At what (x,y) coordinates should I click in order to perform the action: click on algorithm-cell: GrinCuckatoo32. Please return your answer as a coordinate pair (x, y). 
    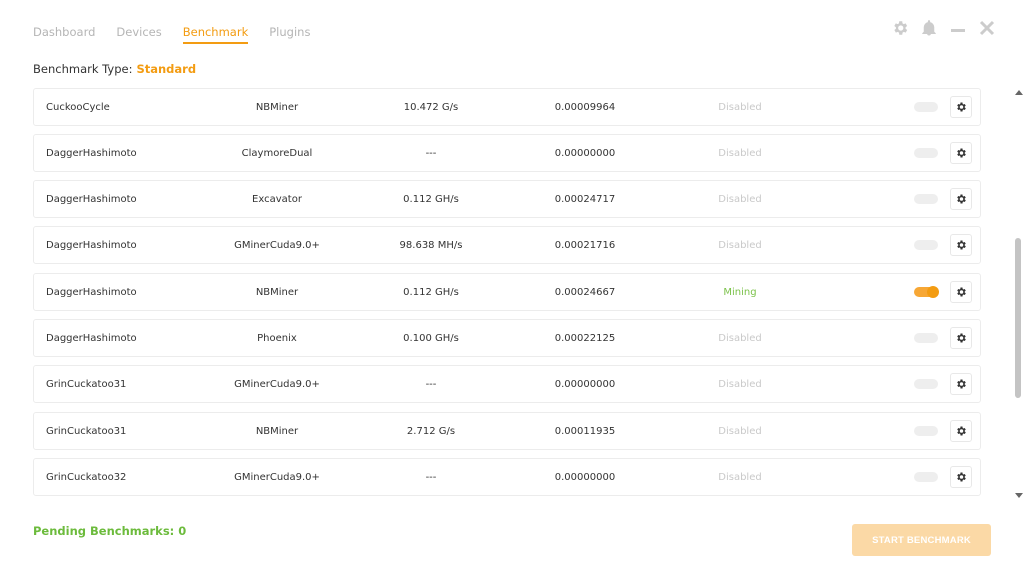
    Looking at the image, I should click on (86, 477).